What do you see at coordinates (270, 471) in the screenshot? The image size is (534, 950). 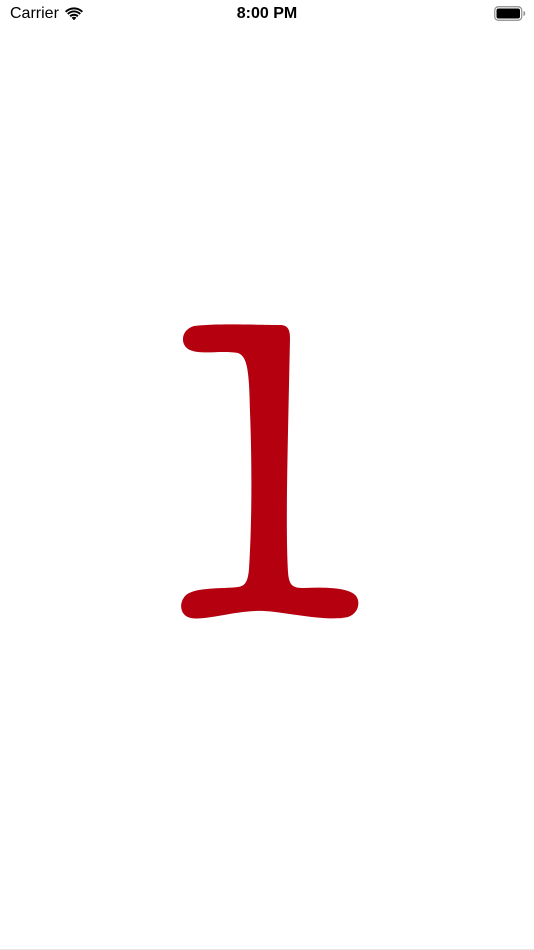 I see `digit-one-glyph` at bounding box center [270, 471].